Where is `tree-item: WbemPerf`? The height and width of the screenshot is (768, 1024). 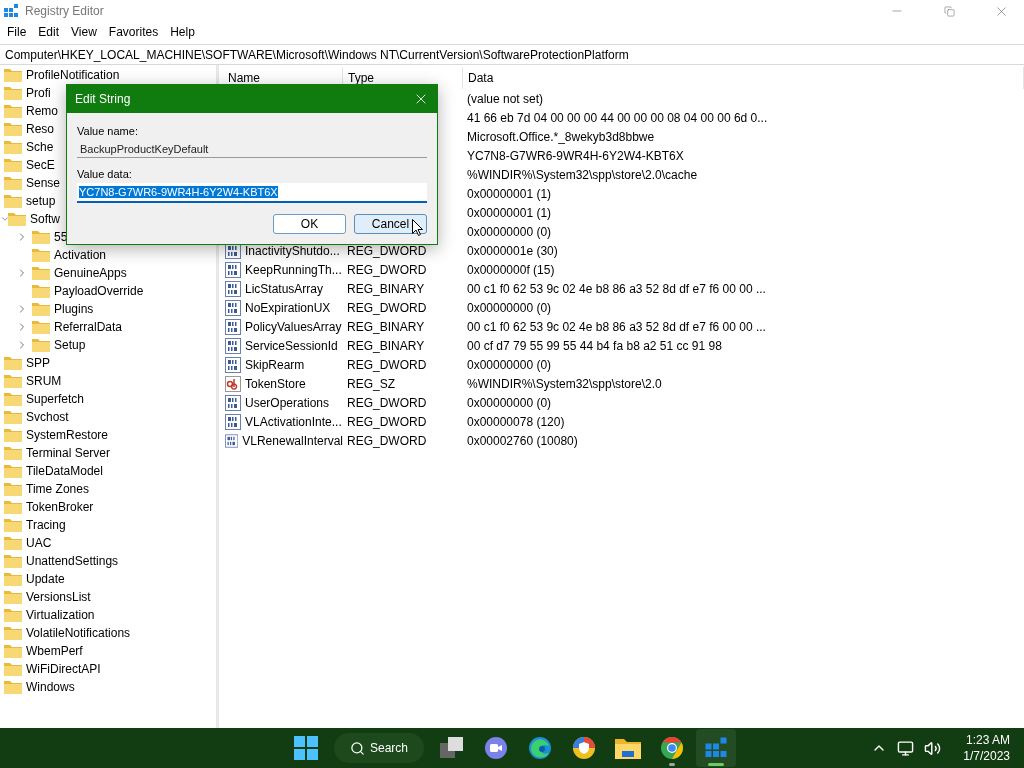
tree-item: WbemPerf is located at coordinates (54, 651).